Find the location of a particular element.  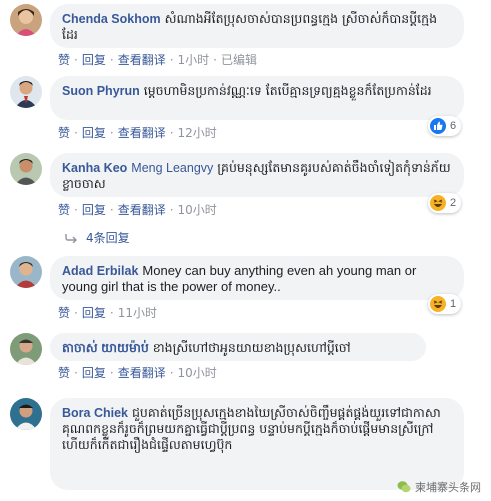

reaction-count: 2 is located at coordinates (445, 203).